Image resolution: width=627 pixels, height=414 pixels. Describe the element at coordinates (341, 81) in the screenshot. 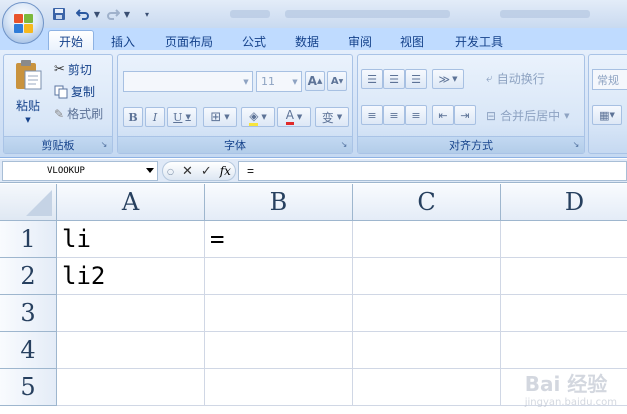

I see `shrink-arrow-icon: ▼` at that location.